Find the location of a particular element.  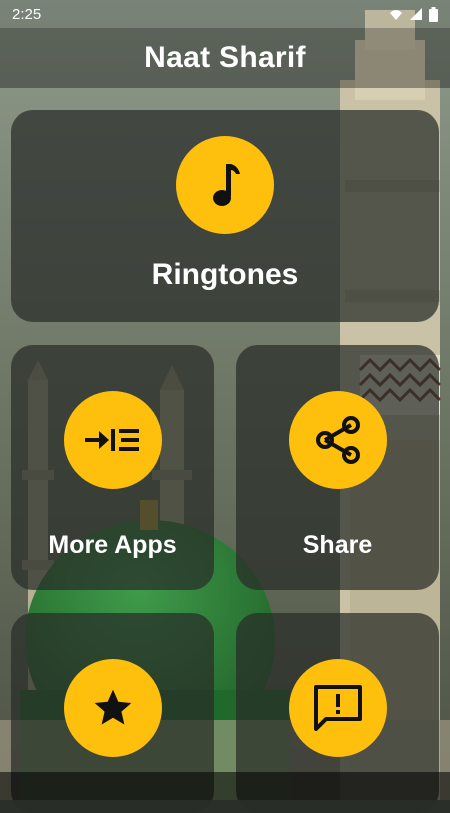

app-bar: Naat Sharif is located at coordinates (225, 58).